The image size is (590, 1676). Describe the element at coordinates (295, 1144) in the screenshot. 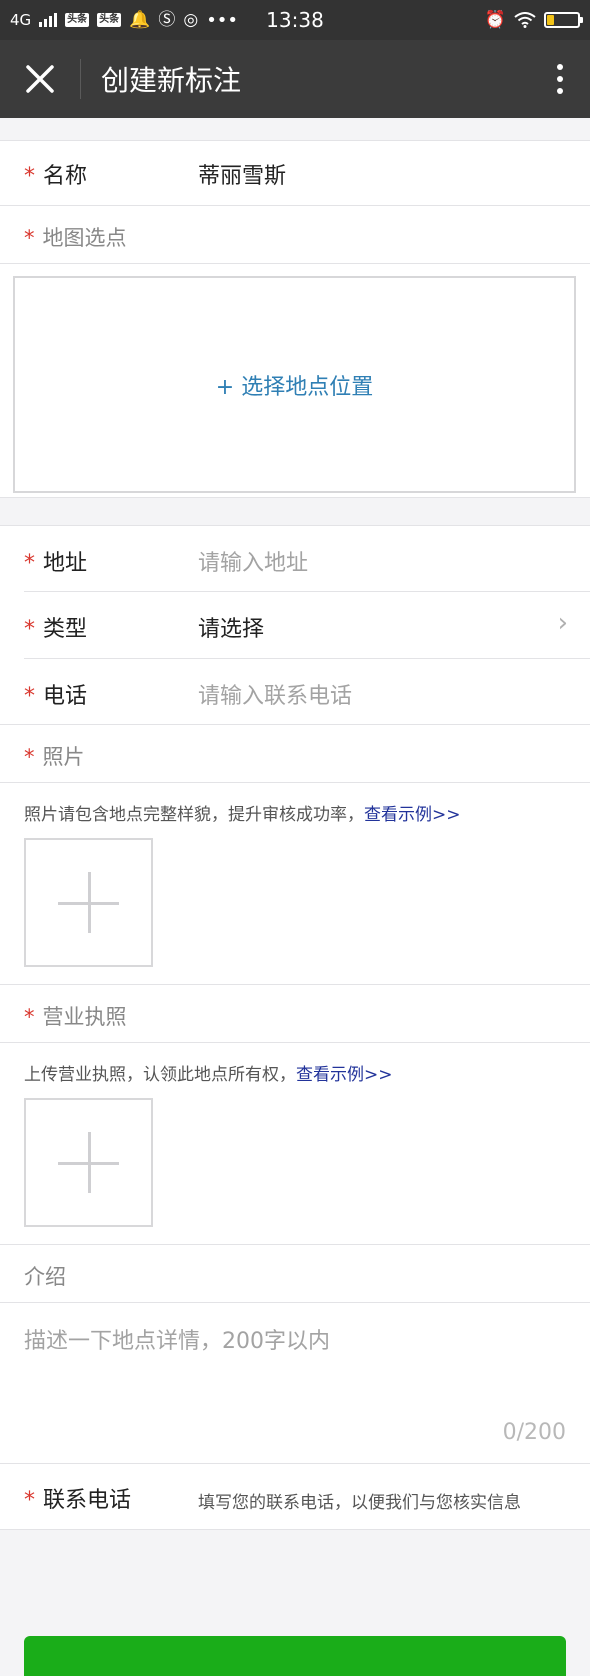

I see `license-upload-area: 上传营业执照，认领此地点所有权，查看示例>>` at that location.